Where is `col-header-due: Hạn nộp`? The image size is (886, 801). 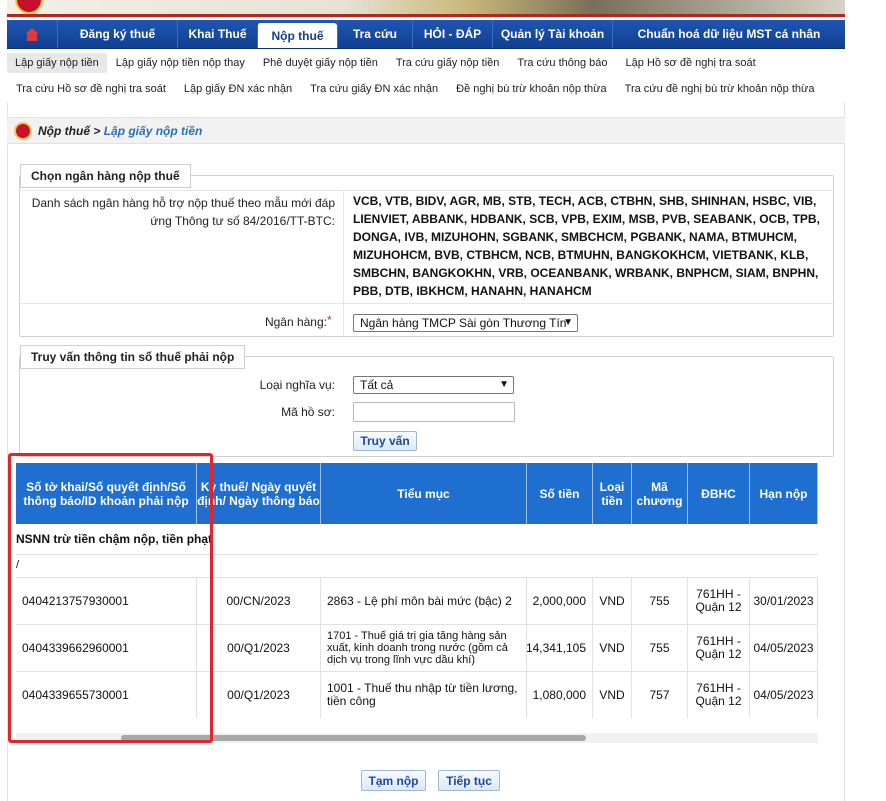 col-header-due: Hạn nộp is located at coordinates (784, 493).